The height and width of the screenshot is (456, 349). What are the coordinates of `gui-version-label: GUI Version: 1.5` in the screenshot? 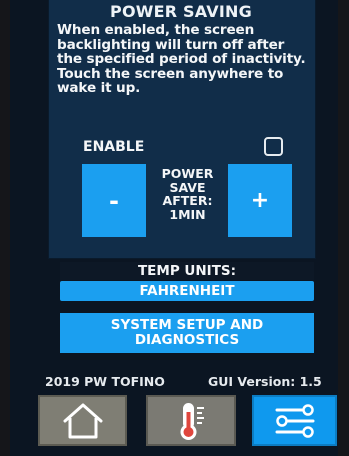 It's located at (265, 381).